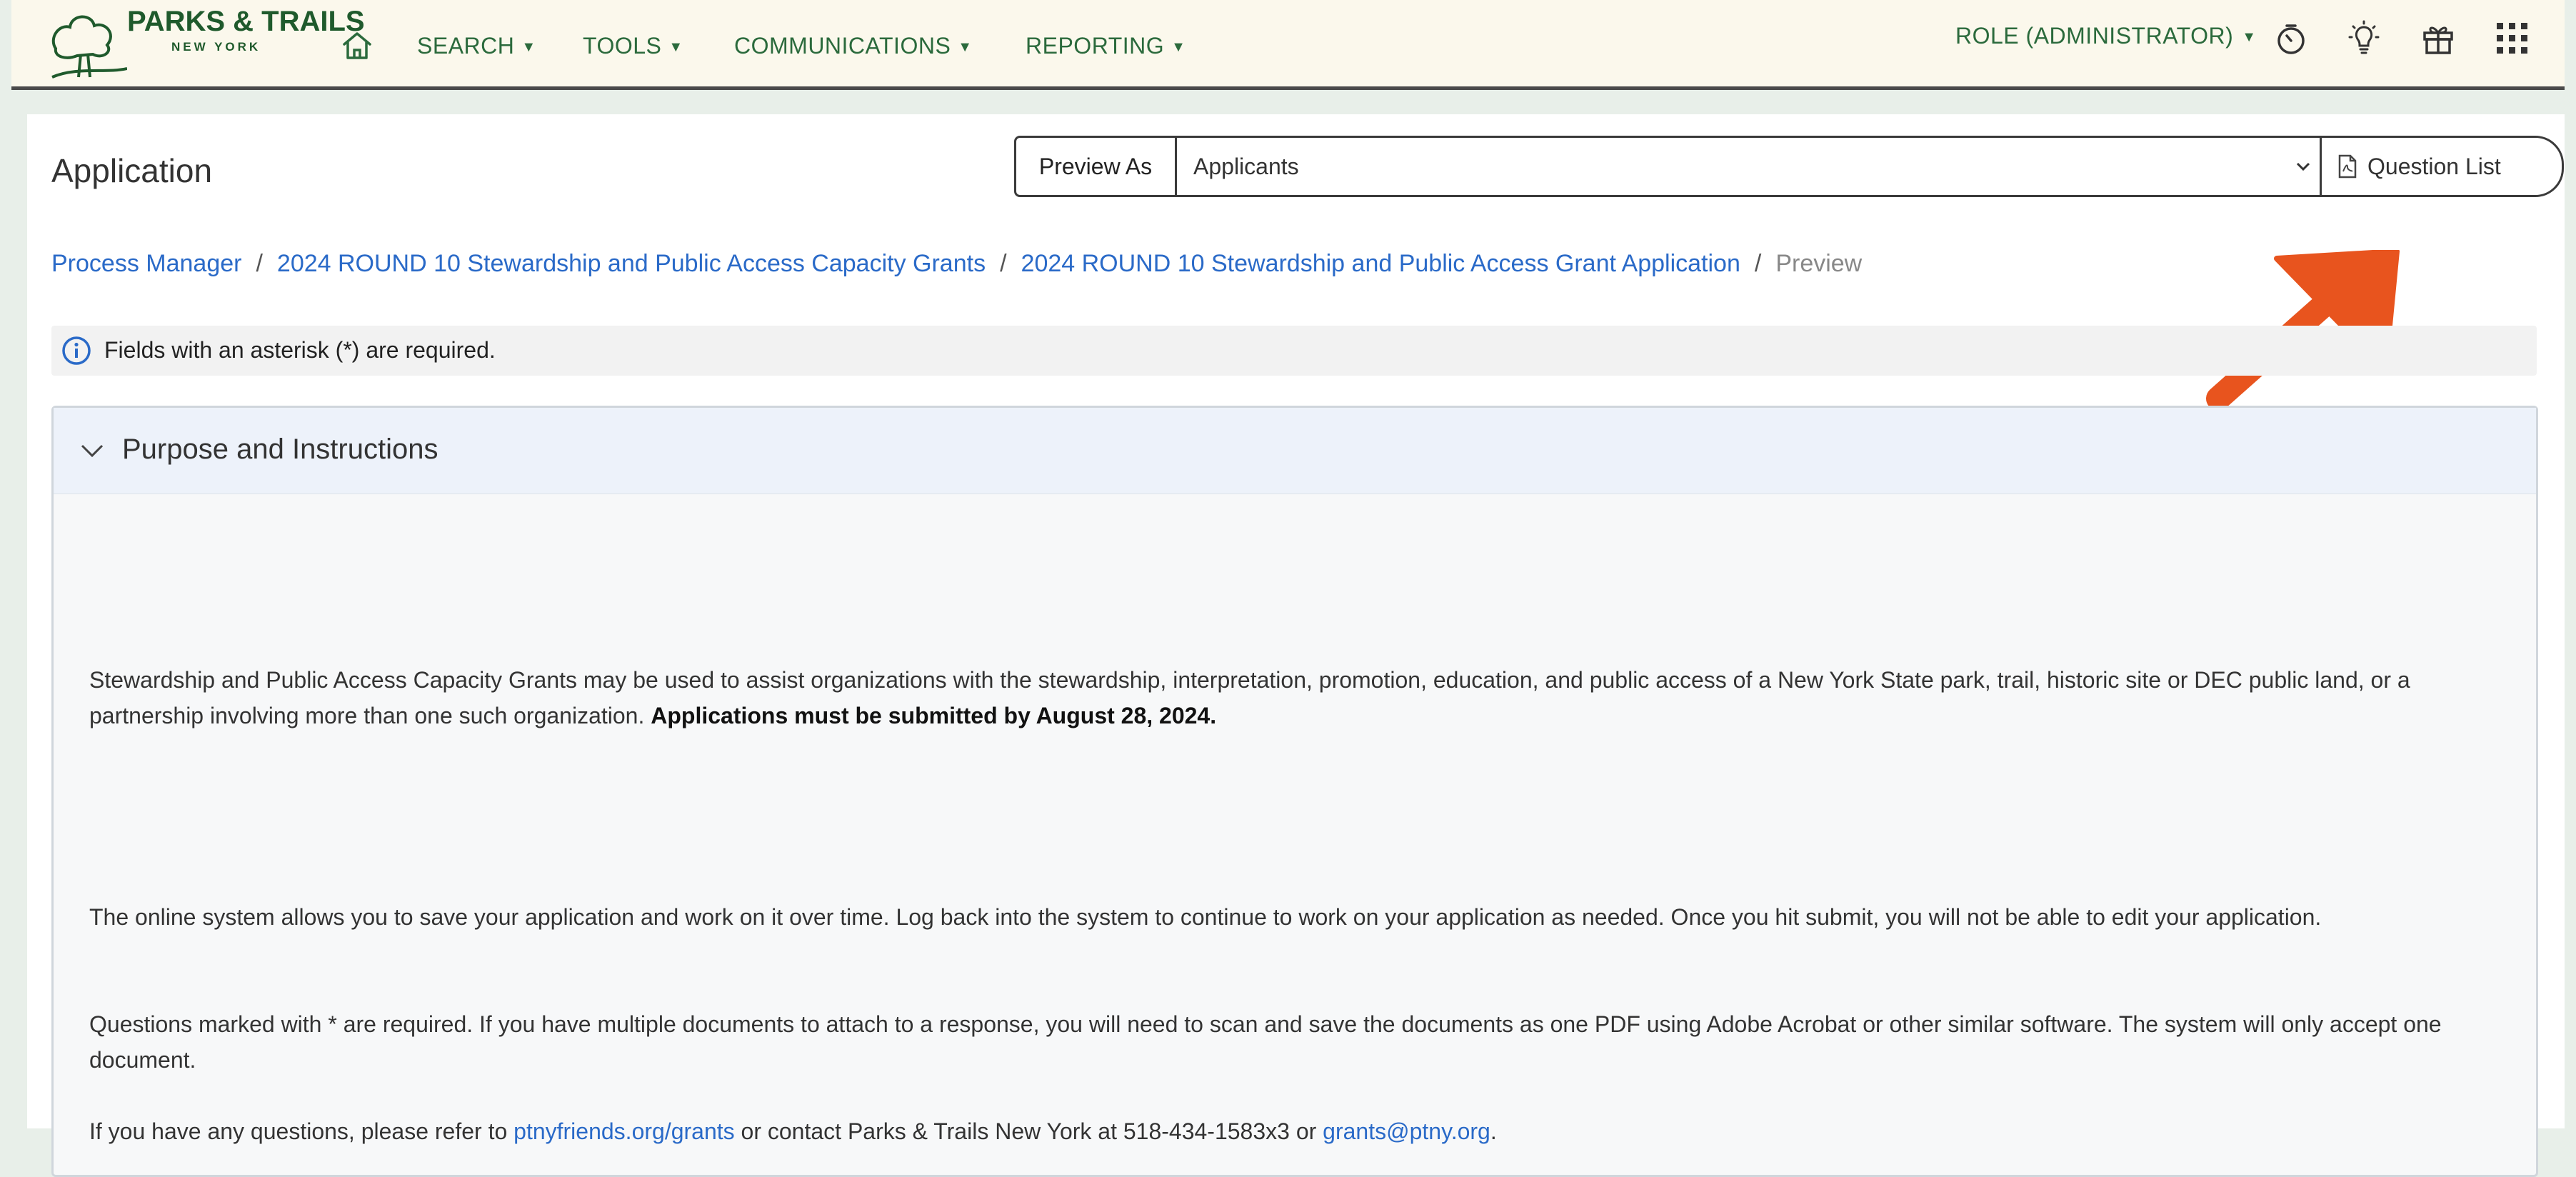  I want to click on lightbulb-icon, so click(2364, 39).